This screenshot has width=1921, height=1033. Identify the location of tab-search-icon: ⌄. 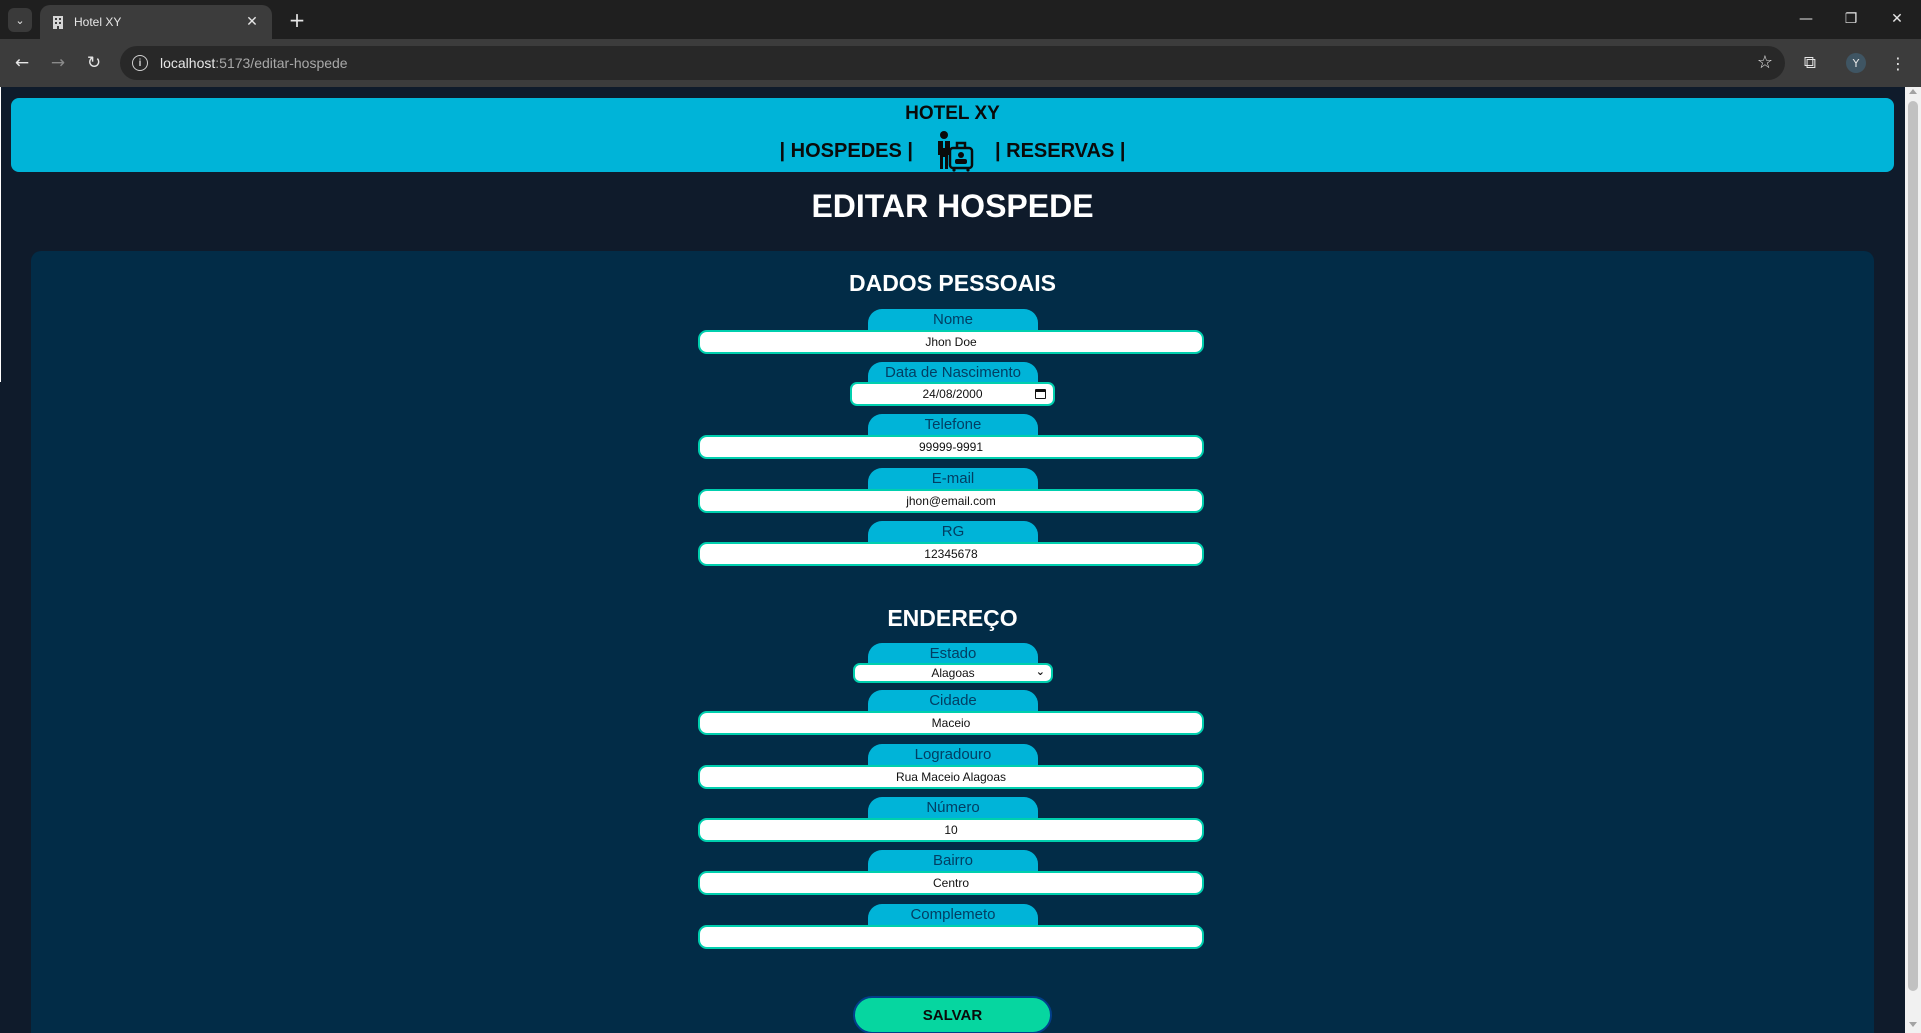
(20, 20).